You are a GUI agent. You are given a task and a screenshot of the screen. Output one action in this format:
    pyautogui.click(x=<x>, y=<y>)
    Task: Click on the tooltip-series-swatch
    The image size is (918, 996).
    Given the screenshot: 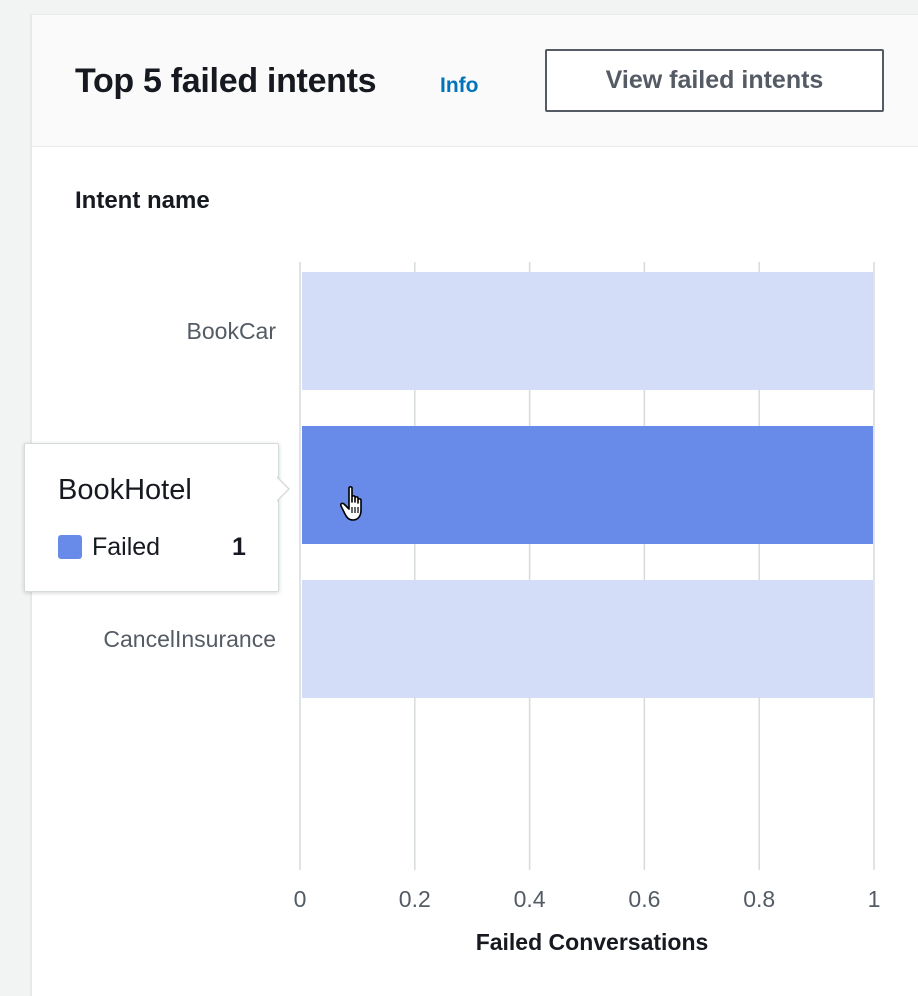 What is the action you would take?
    pyautogui.click(x=70, y=547)
    